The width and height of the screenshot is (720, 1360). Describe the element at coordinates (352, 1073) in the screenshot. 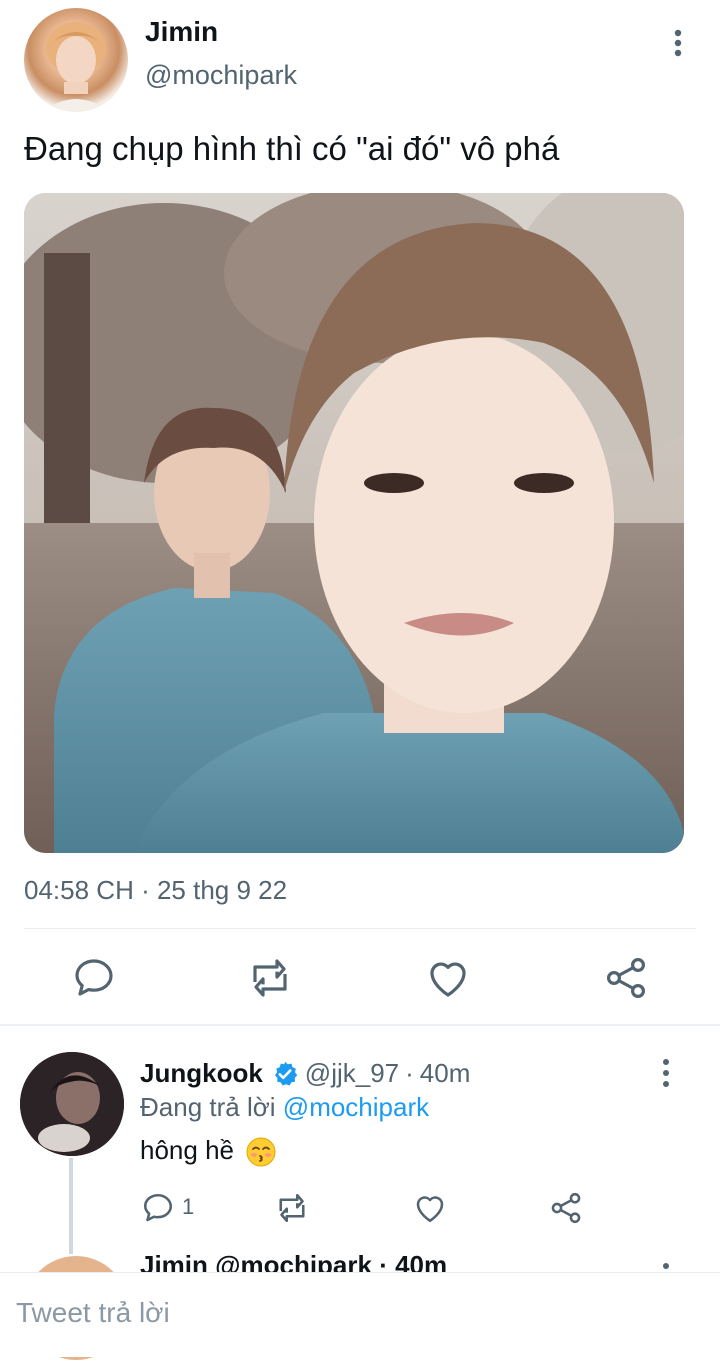

I see `reply-author-handle: @jjk_97` at that location.